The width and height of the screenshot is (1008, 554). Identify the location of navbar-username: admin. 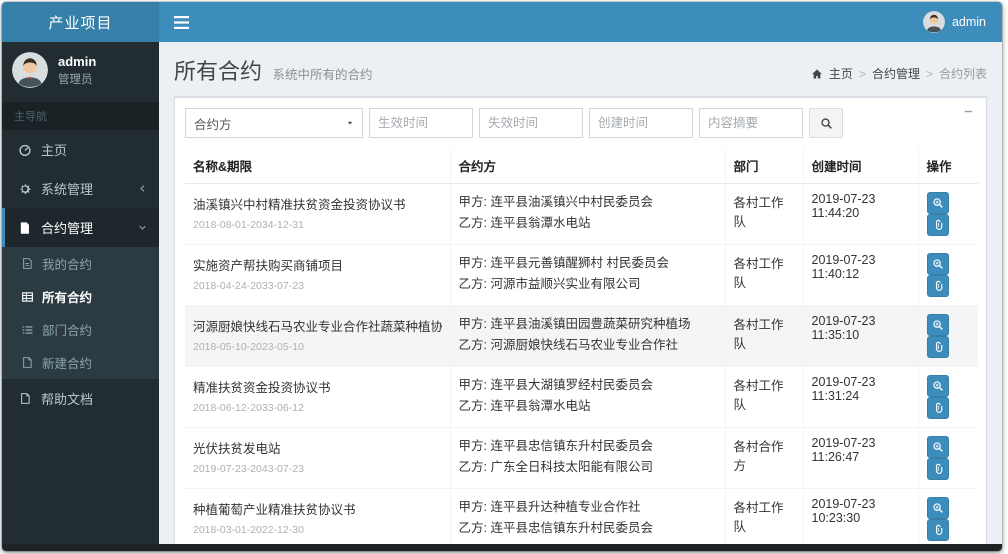
(968, 22).